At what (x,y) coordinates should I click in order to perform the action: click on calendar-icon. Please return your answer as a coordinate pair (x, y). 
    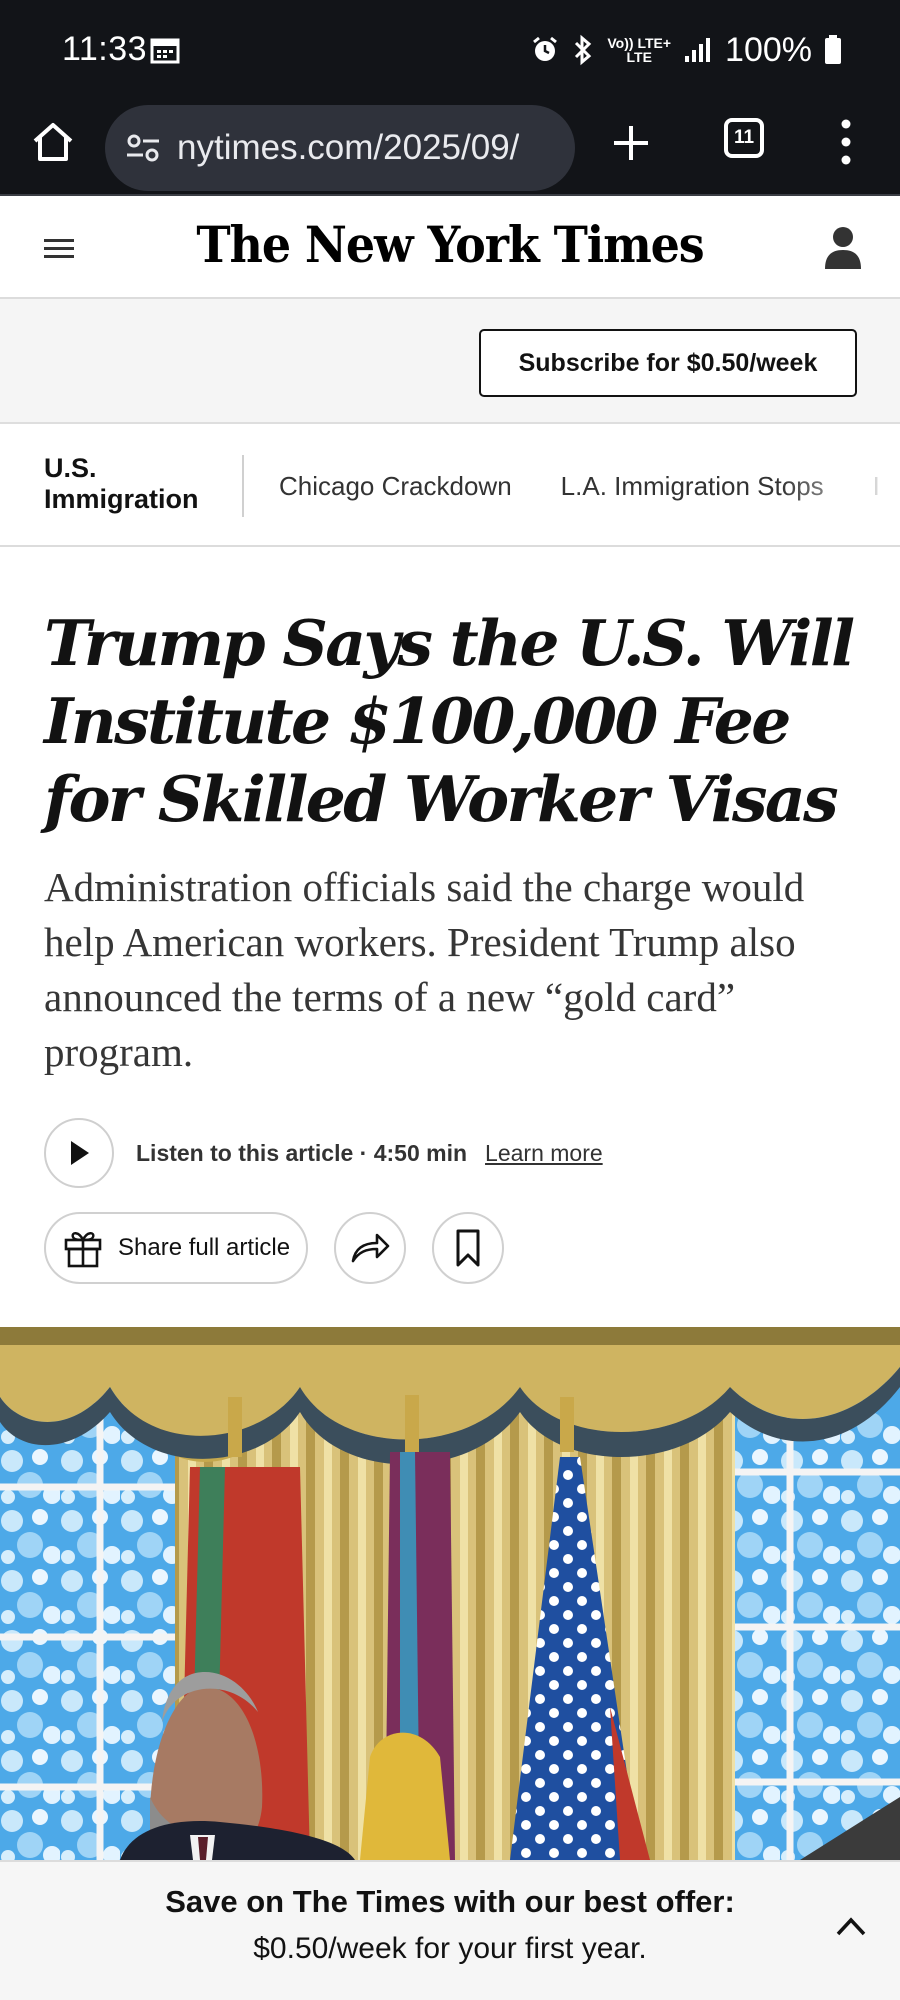
    Looking at the image, I should click on (165, 51).